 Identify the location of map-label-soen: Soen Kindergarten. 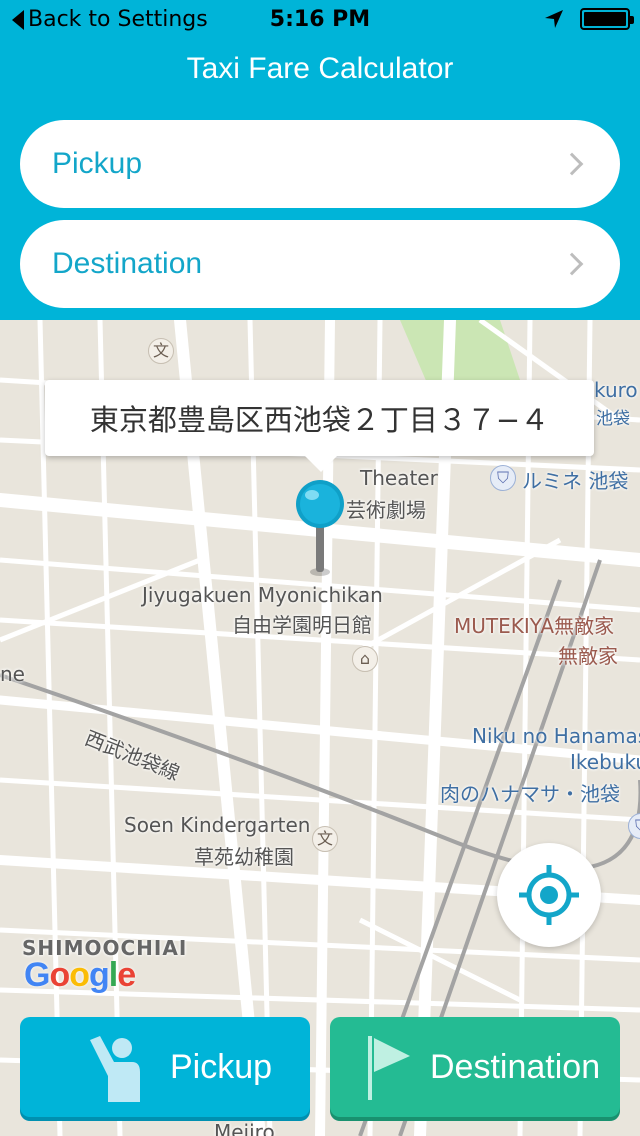
(217, 825).